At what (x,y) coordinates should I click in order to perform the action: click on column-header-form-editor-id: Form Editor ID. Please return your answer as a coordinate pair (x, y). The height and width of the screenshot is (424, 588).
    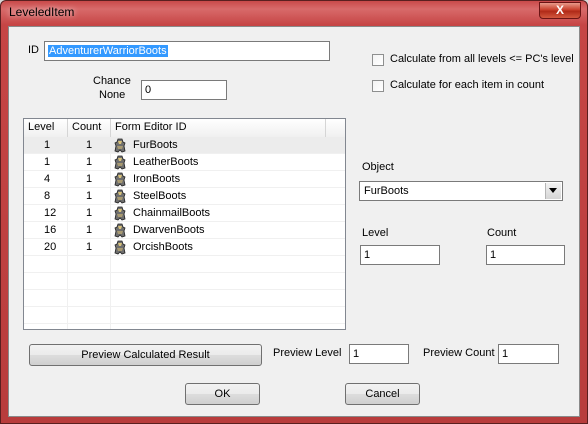
    Looking at the image, I should click on (218, 128).